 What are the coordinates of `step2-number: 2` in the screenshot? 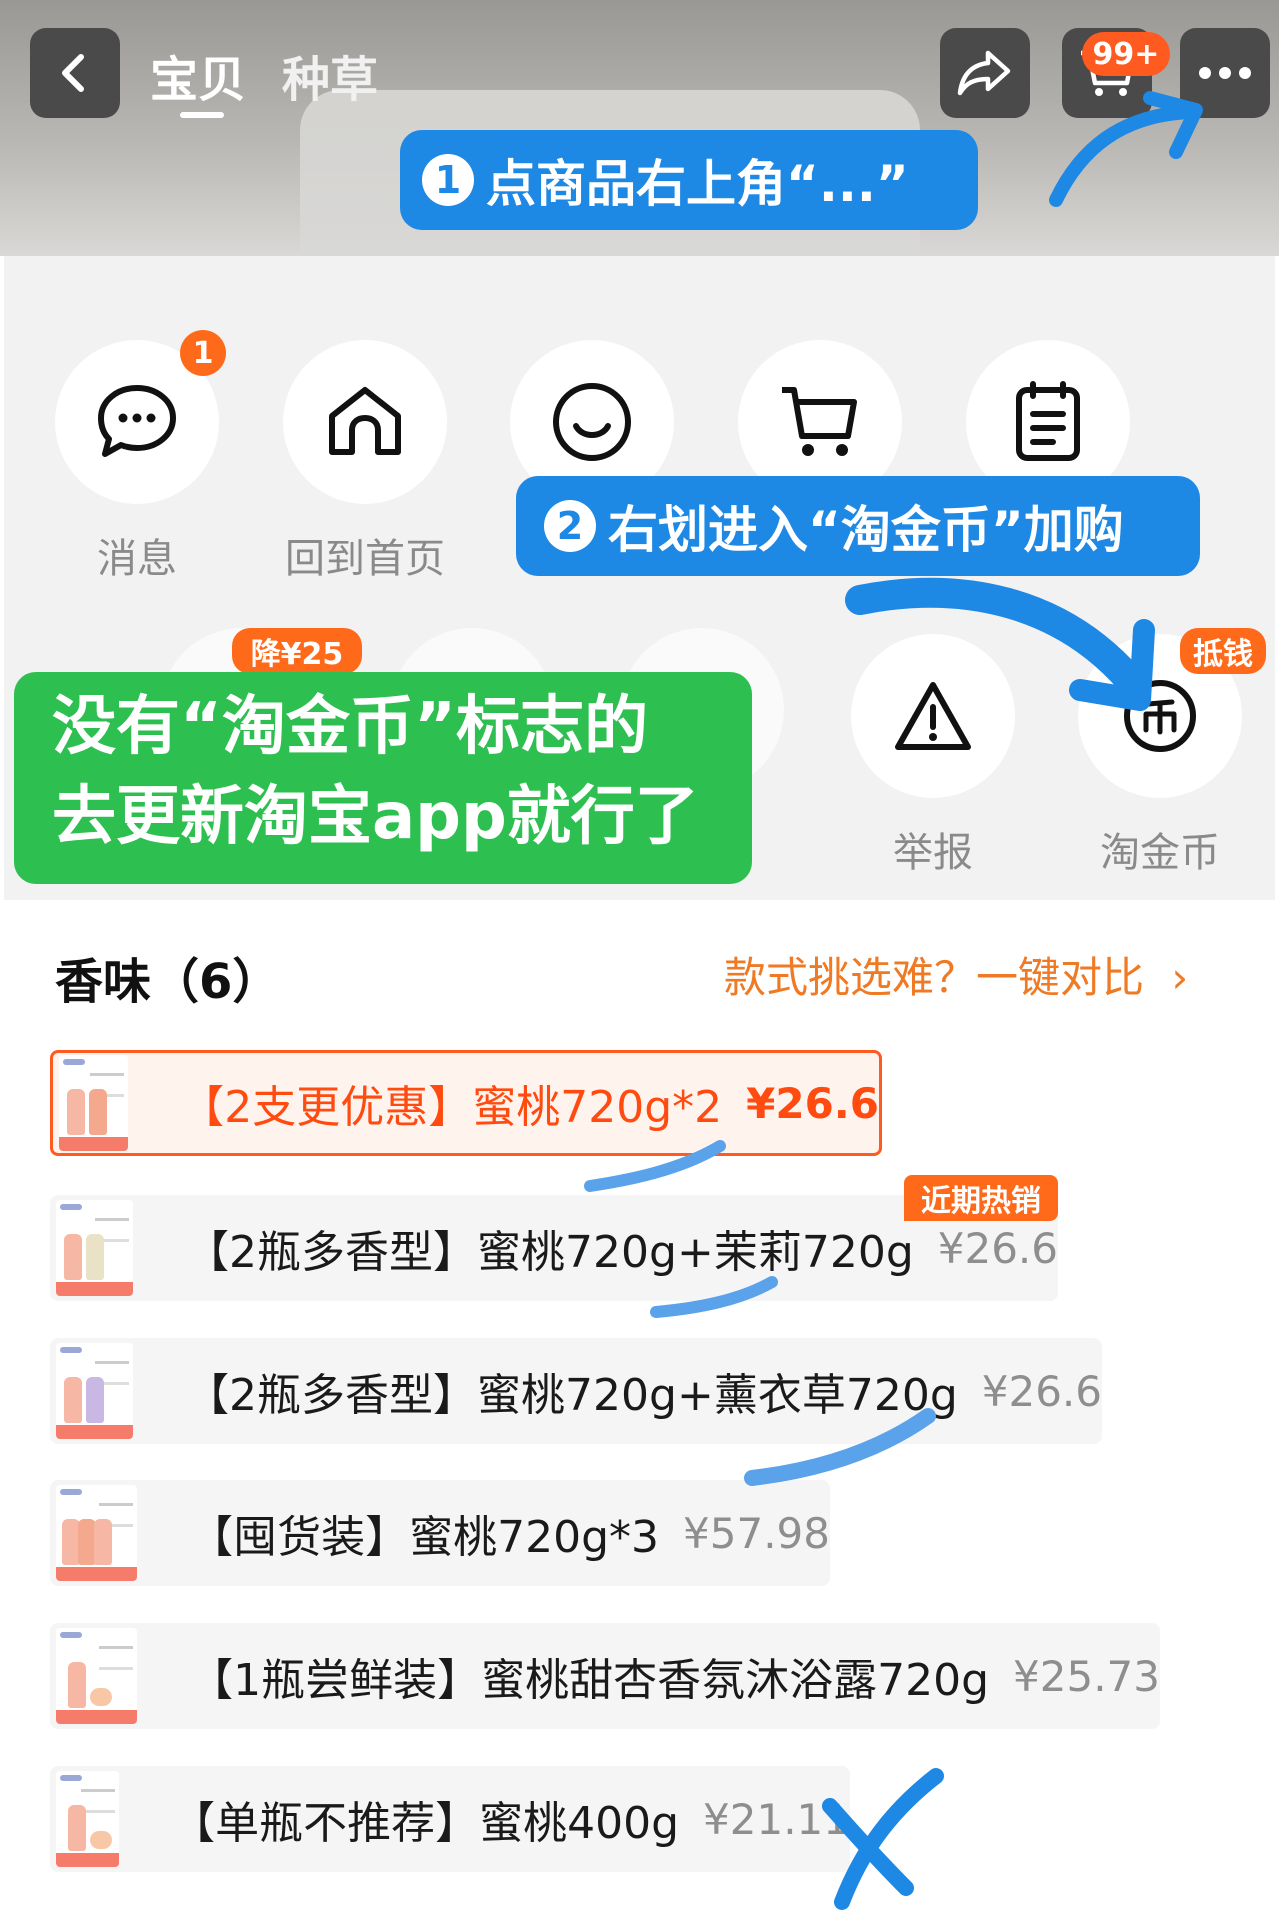 It's located at (570, 526).